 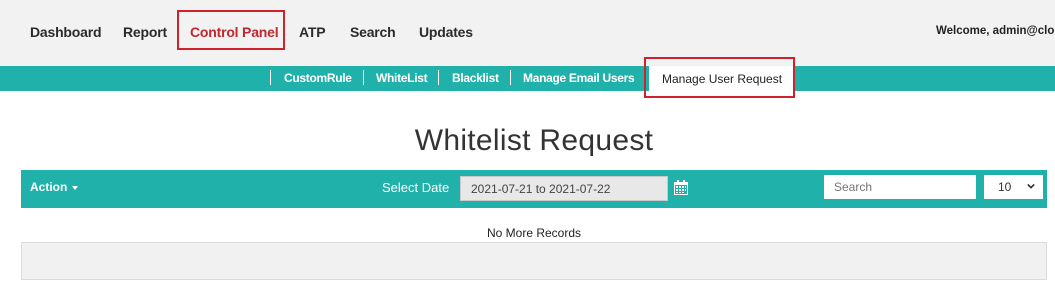 What do you see at coordinates (49, 187) in the screenshot?
I see `action-label: Action` at bounding box center [49, 187].